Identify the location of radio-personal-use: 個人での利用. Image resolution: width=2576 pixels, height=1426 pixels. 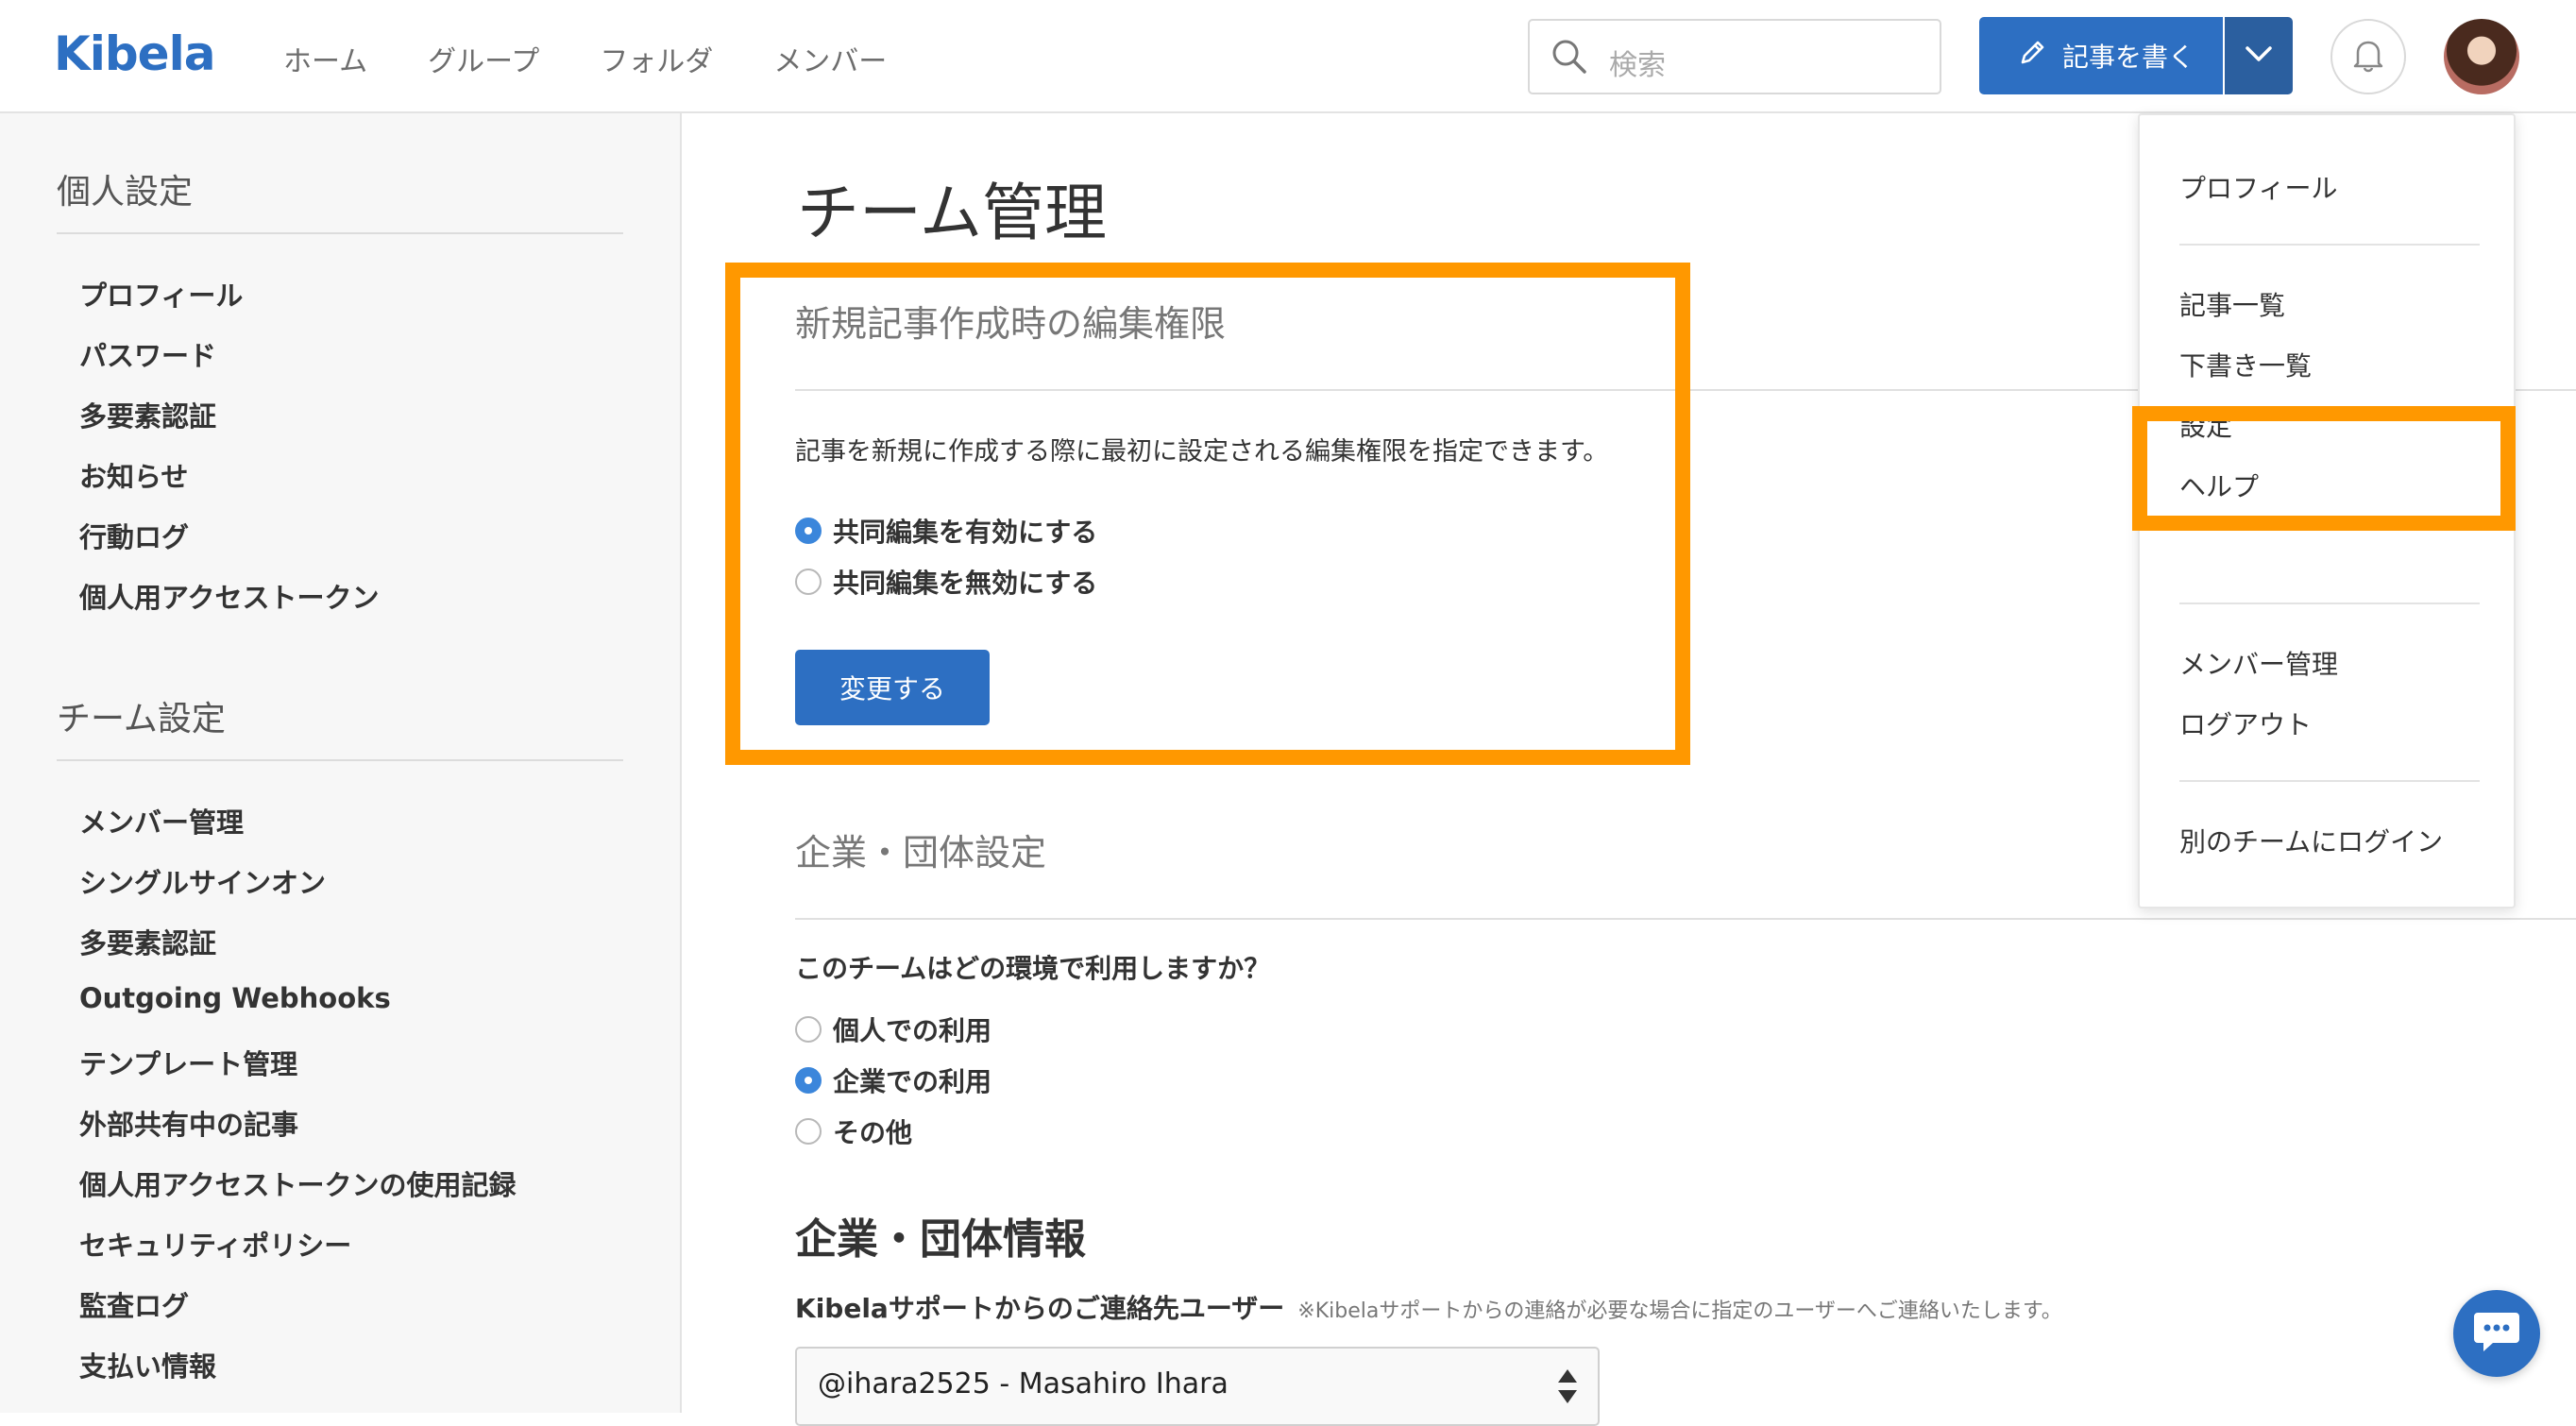
(893, 1029).